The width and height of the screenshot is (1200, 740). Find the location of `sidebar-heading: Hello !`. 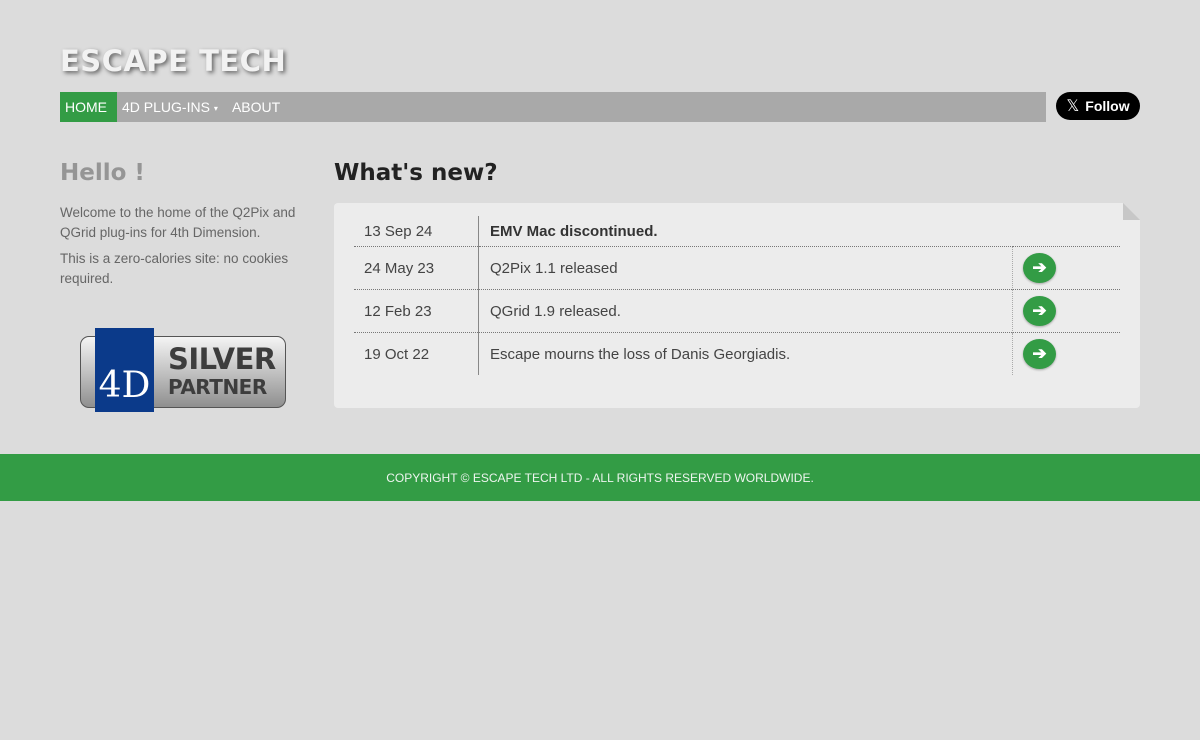

sidebar-heading: Hello ! is located at coordinates (102, 173).